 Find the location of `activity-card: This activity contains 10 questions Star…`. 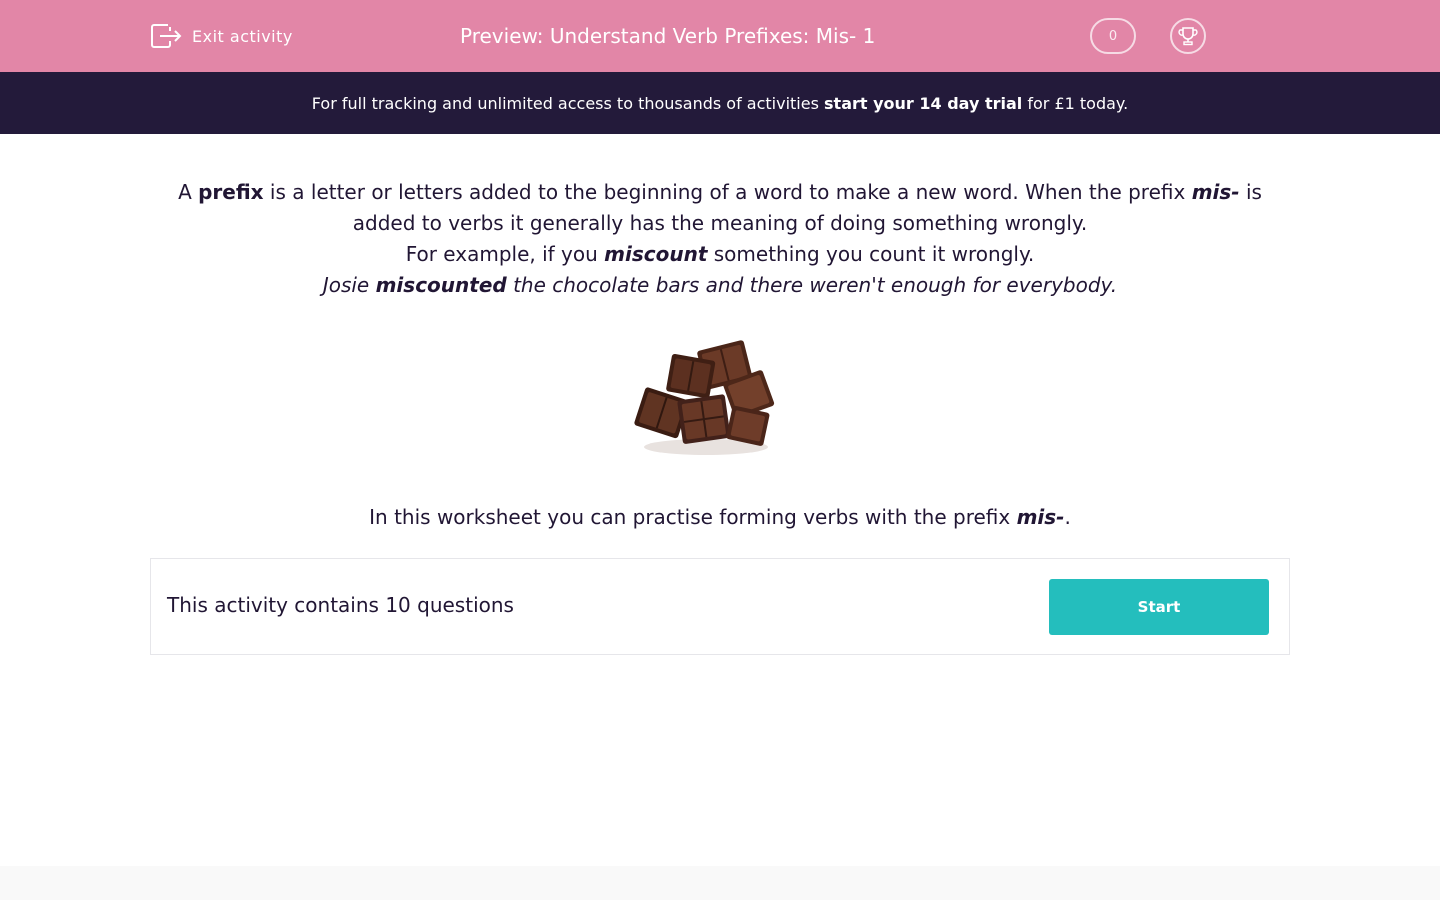

activity-card: This activity contains 10 questions Star… is located at coordinates (720, 606).